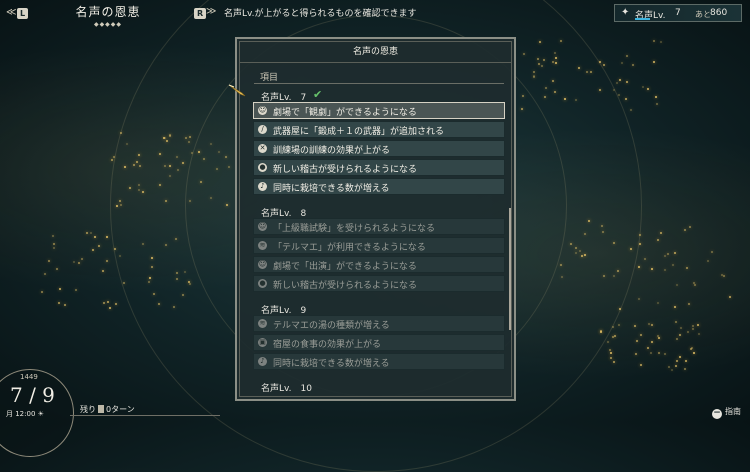 This screenshot has width=750, height=472. What do you see at coordinates (354, 229) in the screenshot?
I see `benefit-text: 「上級職試験」を受けられるようになる` at bounding box center [354, 229].